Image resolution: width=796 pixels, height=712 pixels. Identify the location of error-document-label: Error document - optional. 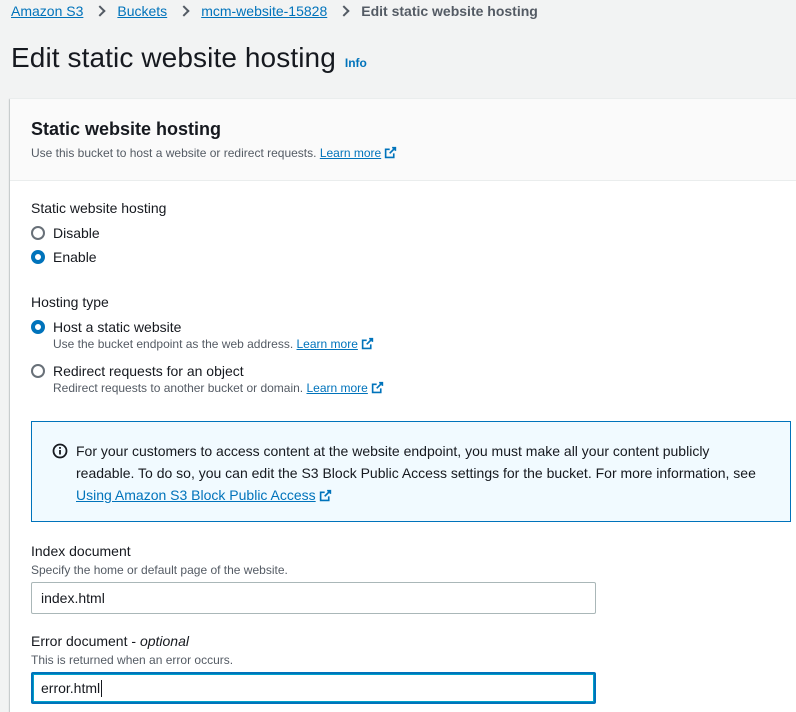
(313, 641).